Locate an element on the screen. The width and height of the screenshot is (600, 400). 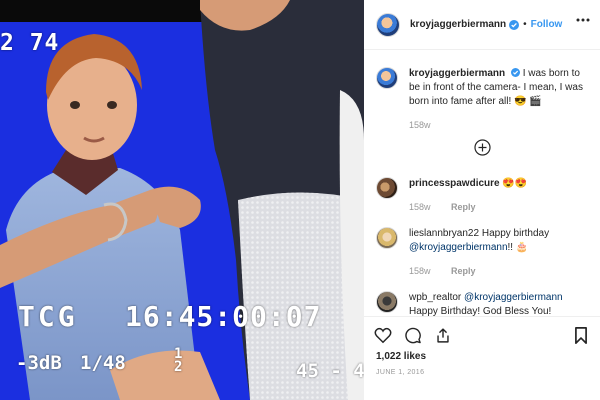
frame-count: 1/48 is located at coordinates (103, 363).